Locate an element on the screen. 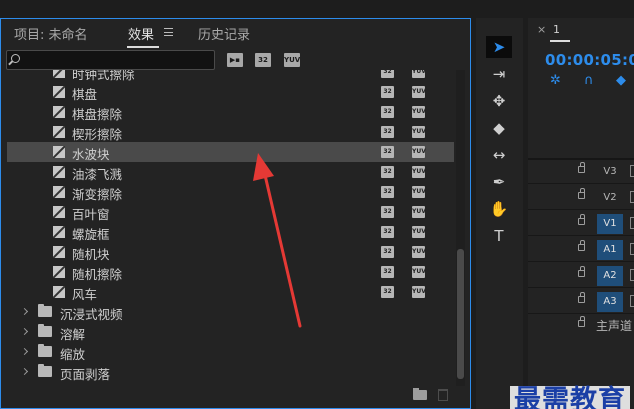 The height and width of the screenshot is (409, 634). type-icon: T is located at coordinates (499, 236).